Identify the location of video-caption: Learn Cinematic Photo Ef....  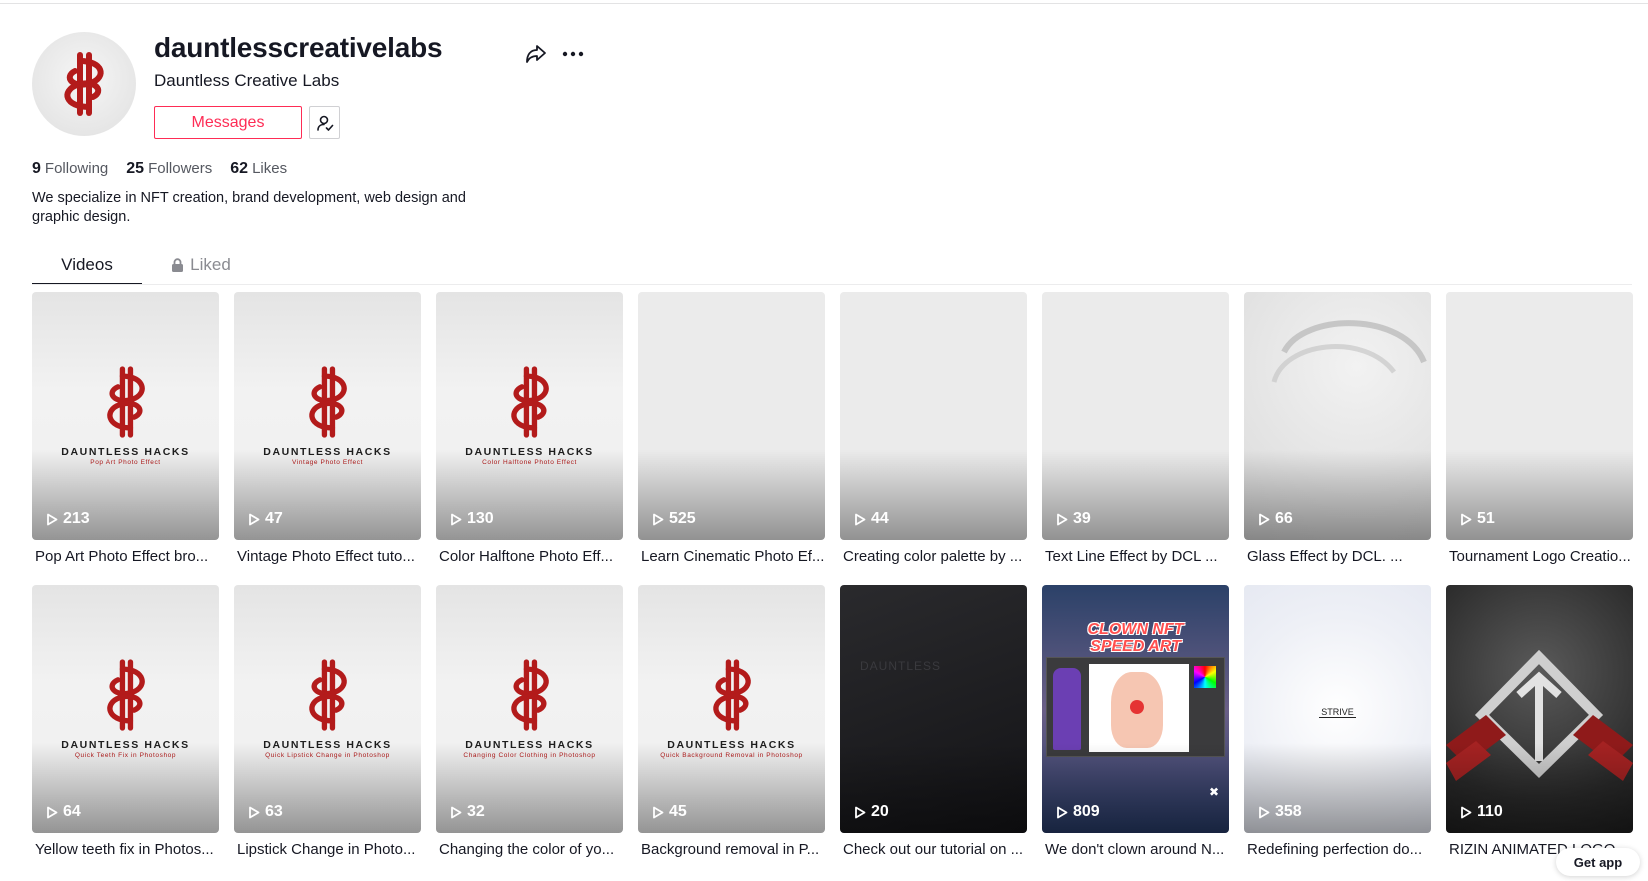
(731, 556).